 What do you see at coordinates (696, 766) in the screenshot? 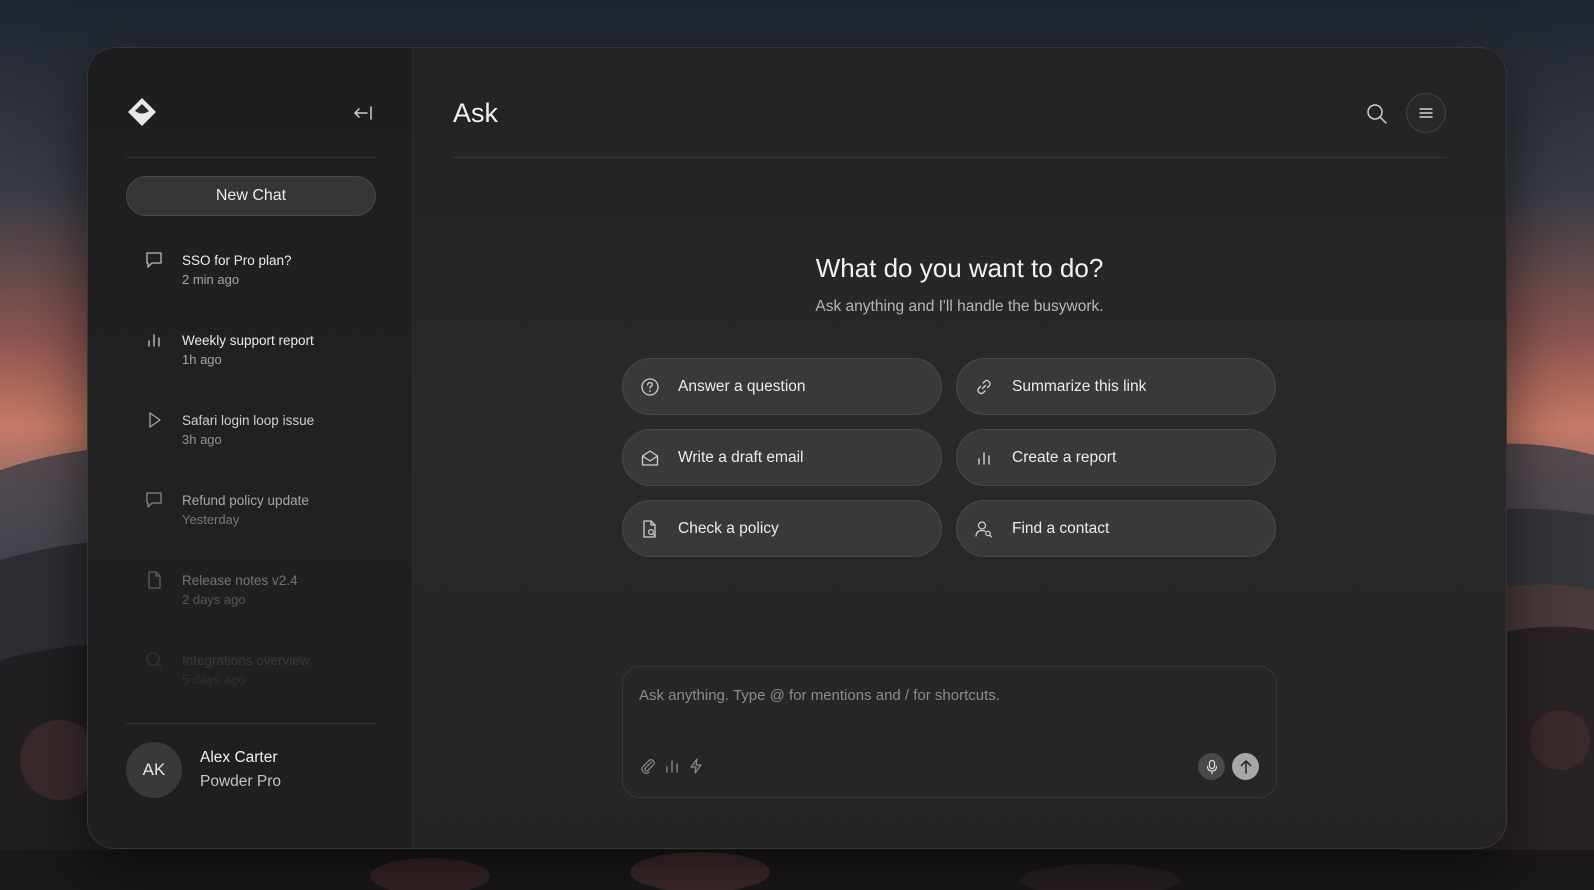
I see `lightning-icon` at bounding box center [696, 766].